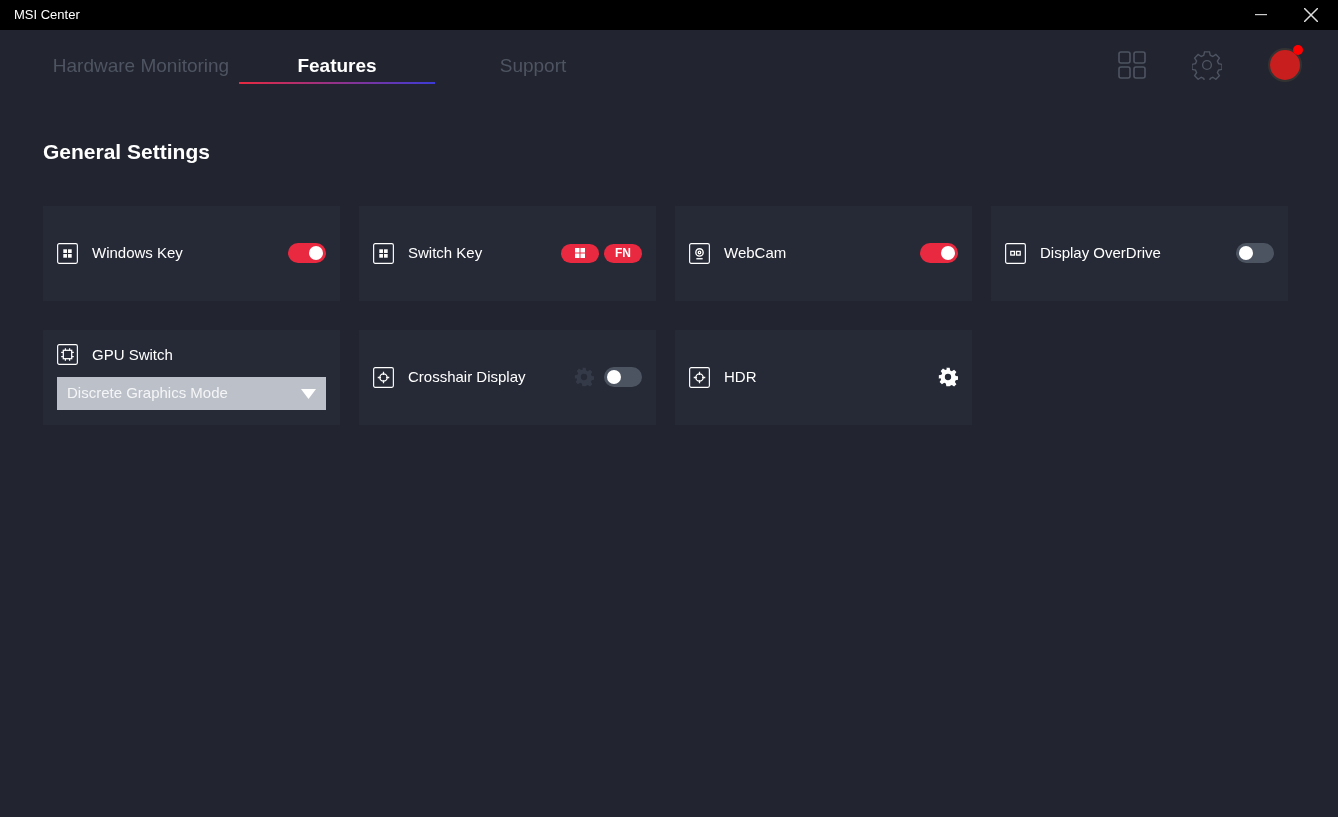  I want to click on window-title: MSI Center, so click(46, 15).